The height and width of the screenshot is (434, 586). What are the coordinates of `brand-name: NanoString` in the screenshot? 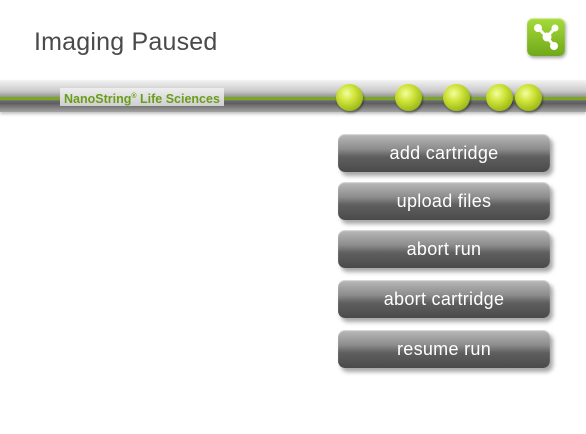 It's located at (98, 99).